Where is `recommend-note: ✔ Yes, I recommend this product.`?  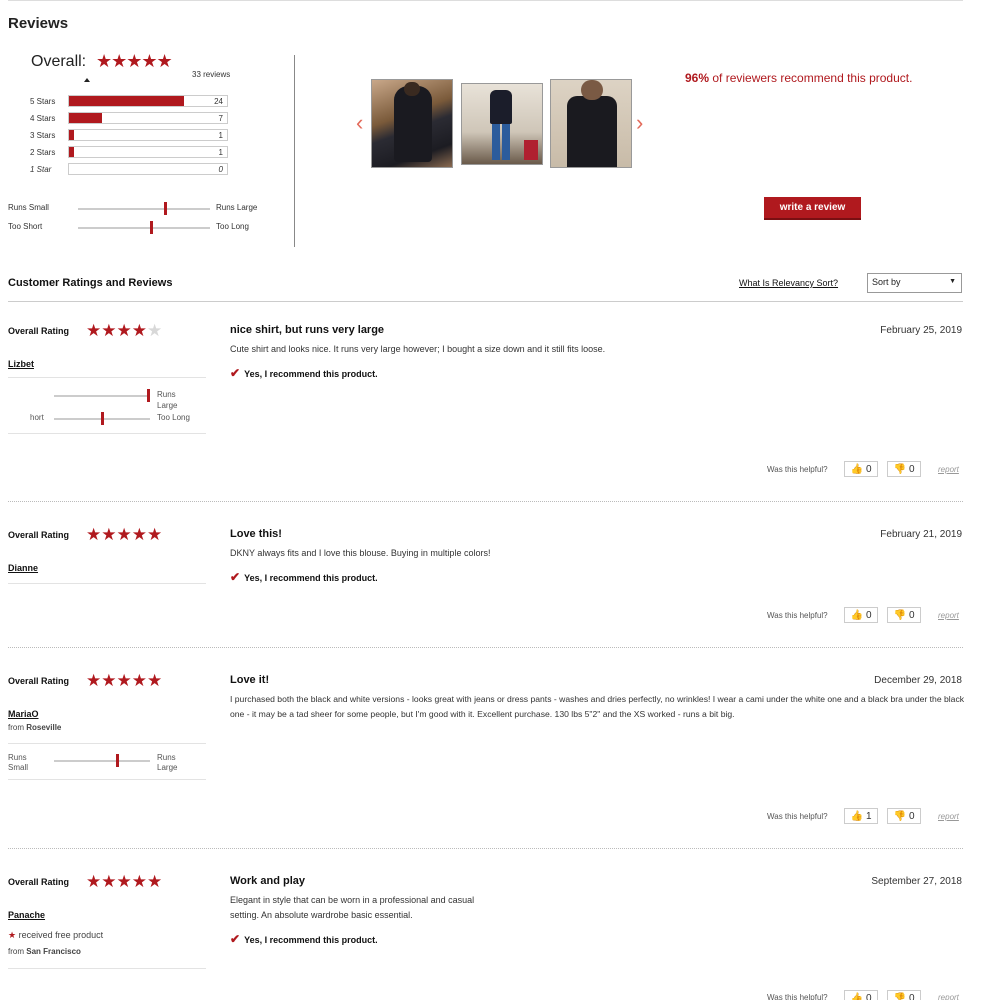 recommend-note: ✔ Yes, I recommend this product. is located at coordinates (304, 939).